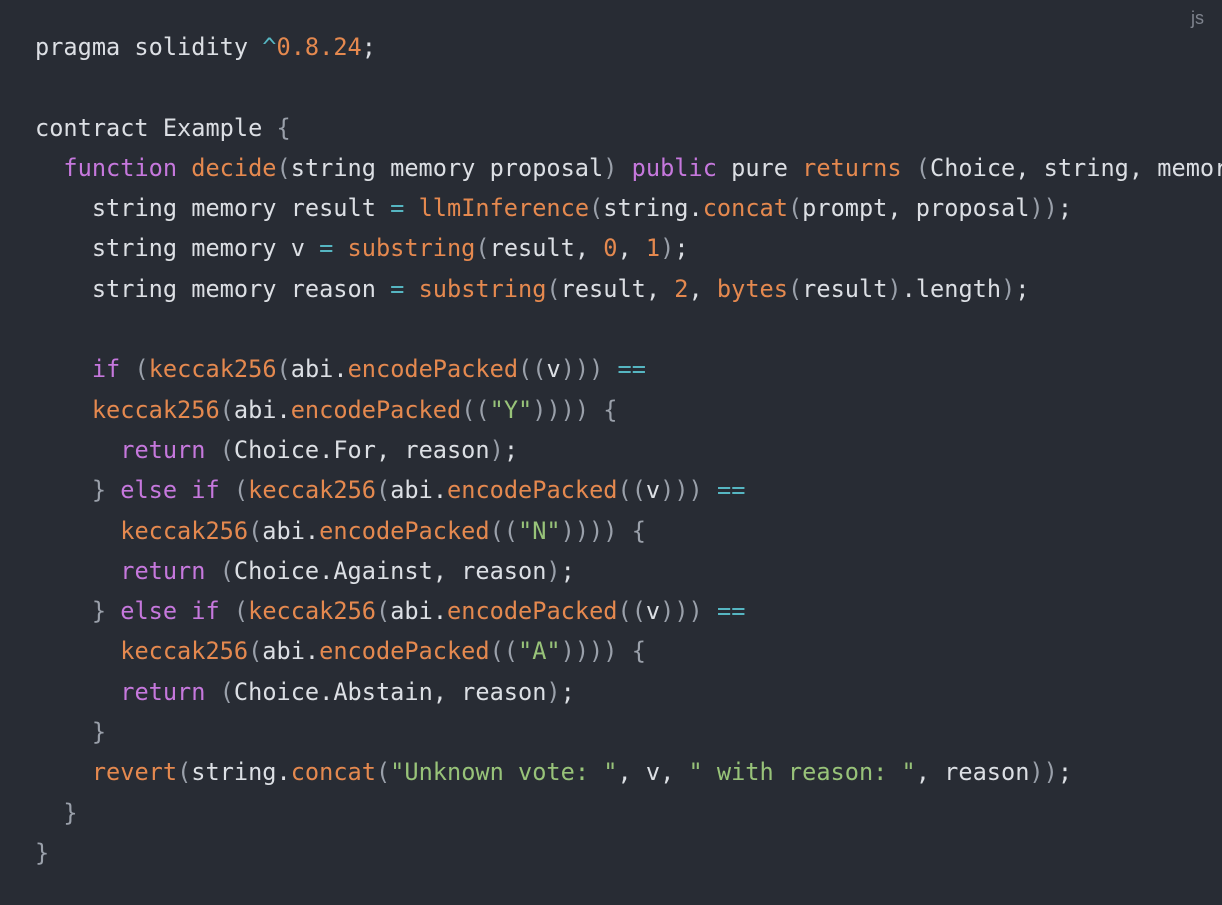 The width and height of the screenshot is (1222, 905). I want to click on code-token-plain: contract Example, so click(156, 127).